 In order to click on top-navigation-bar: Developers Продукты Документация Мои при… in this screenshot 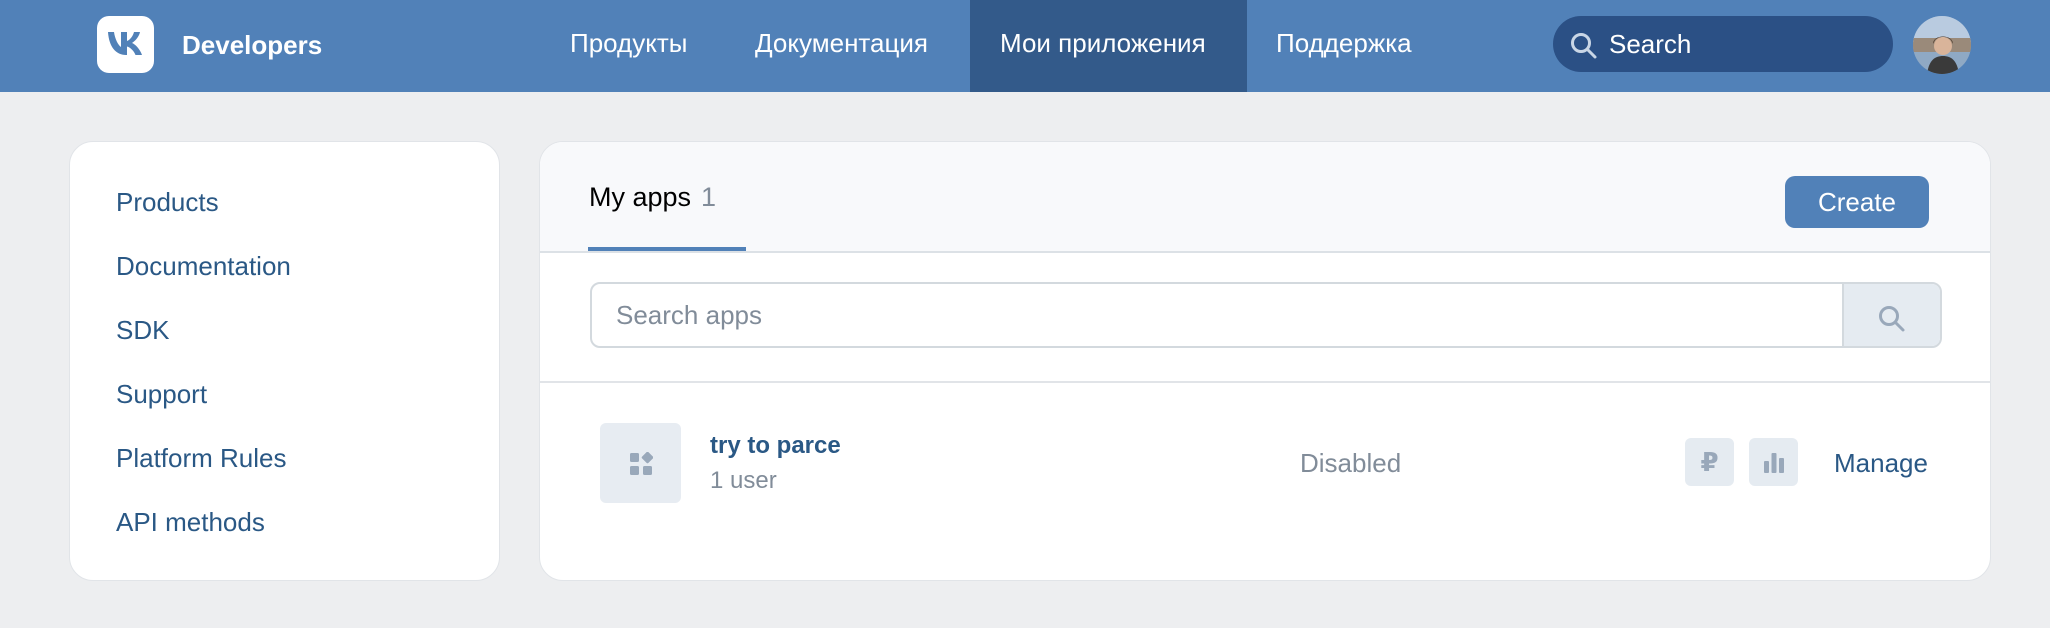, I will do `click(1025, 46)`.